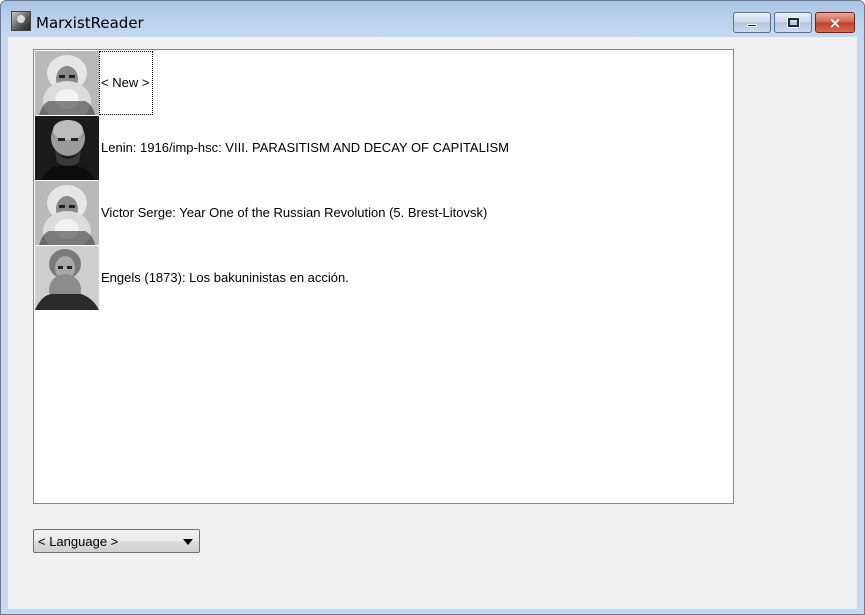 Image resolution: width=865 pixels, height=615 pixels. What do you see at coordinates (78, 541) in the screenshot?
I see `language-selected-value: < Language >` at bounding box center [78, 541].